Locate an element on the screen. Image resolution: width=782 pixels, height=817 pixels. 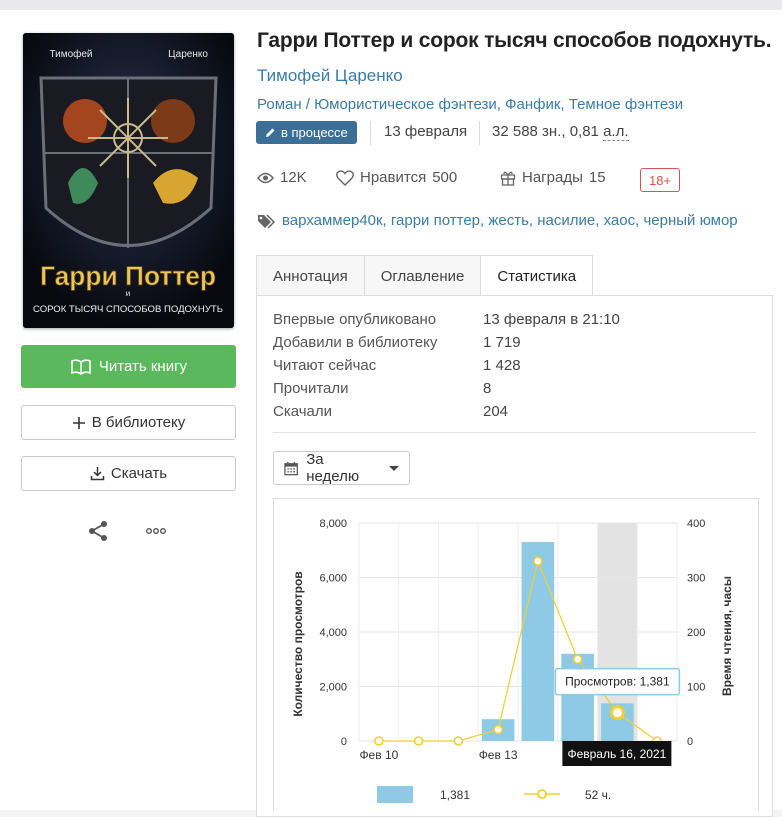
age-rating-badge: 18+ is located at coordinates (660, 180).